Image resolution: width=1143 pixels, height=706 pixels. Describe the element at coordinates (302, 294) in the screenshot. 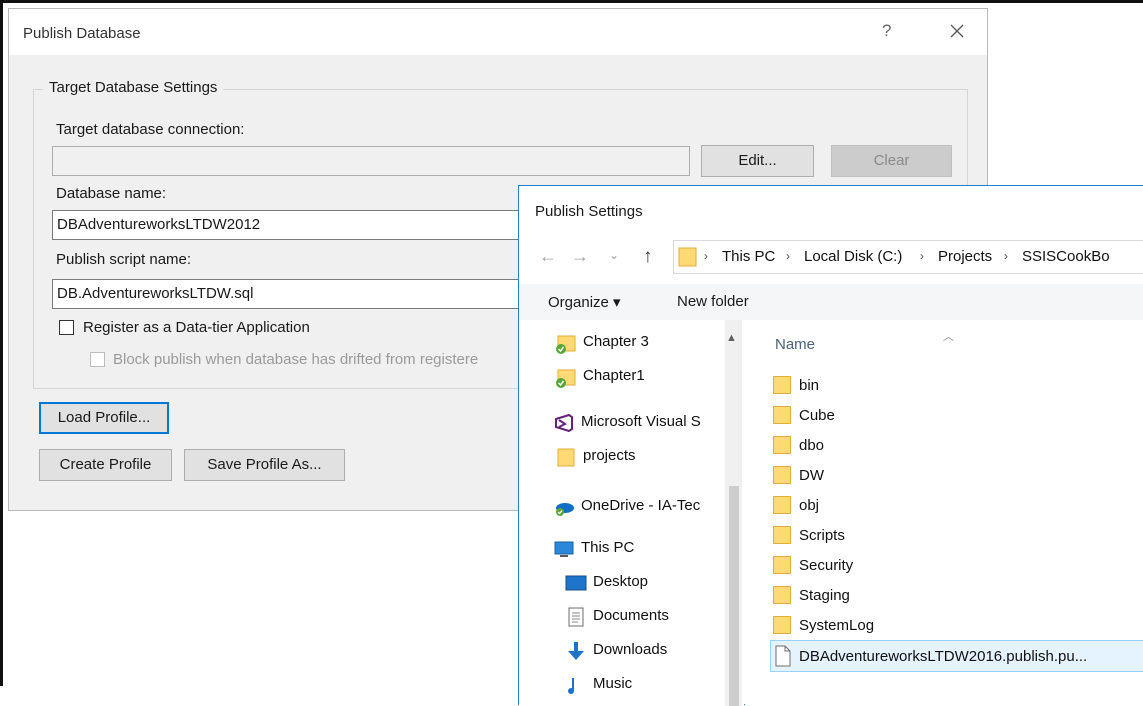

I see `script-field: DB.AdventureworksLTDW.sql` at that location.